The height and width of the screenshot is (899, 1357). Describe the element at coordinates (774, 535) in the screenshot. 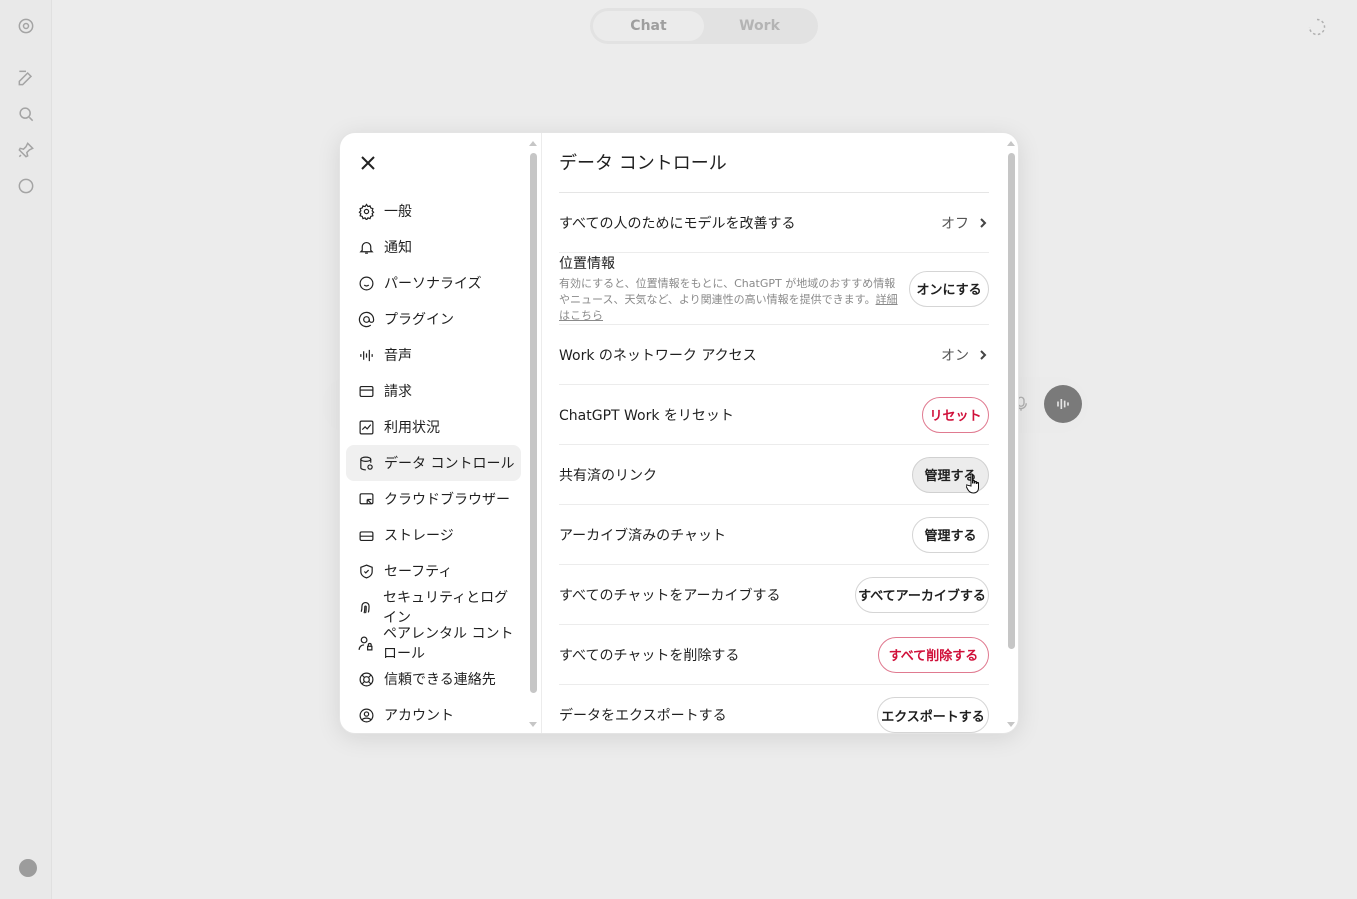

I see `row-archived-chats: アーカイブ済みのチャット 管理する` at that location.